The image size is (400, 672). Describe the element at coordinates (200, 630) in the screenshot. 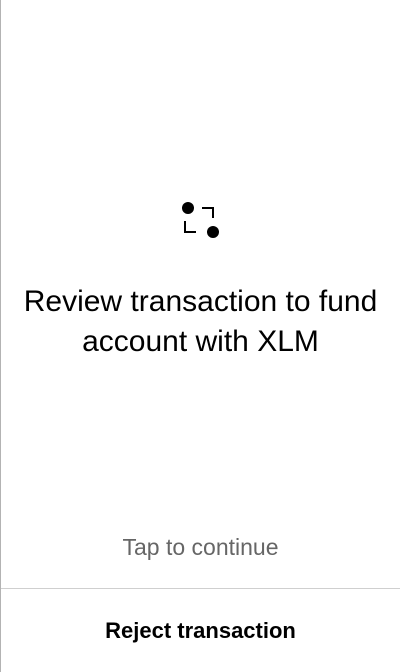

I see `reject-transaction-button: Reject transaction` at that location.